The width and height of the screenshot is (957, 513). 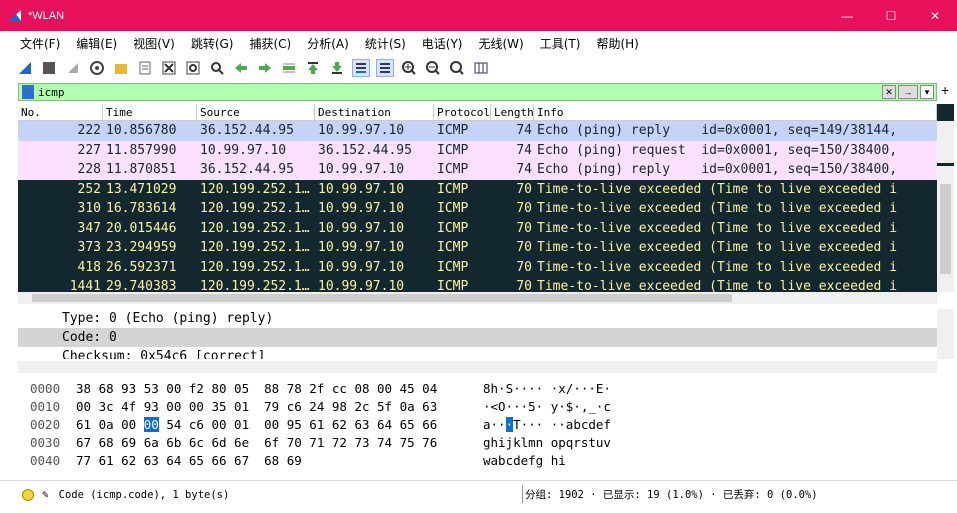 What do you see at coordinates (151, 424) in the screenshot?
I see `highlighted-byte: 00` at bounding box center [151, 424].